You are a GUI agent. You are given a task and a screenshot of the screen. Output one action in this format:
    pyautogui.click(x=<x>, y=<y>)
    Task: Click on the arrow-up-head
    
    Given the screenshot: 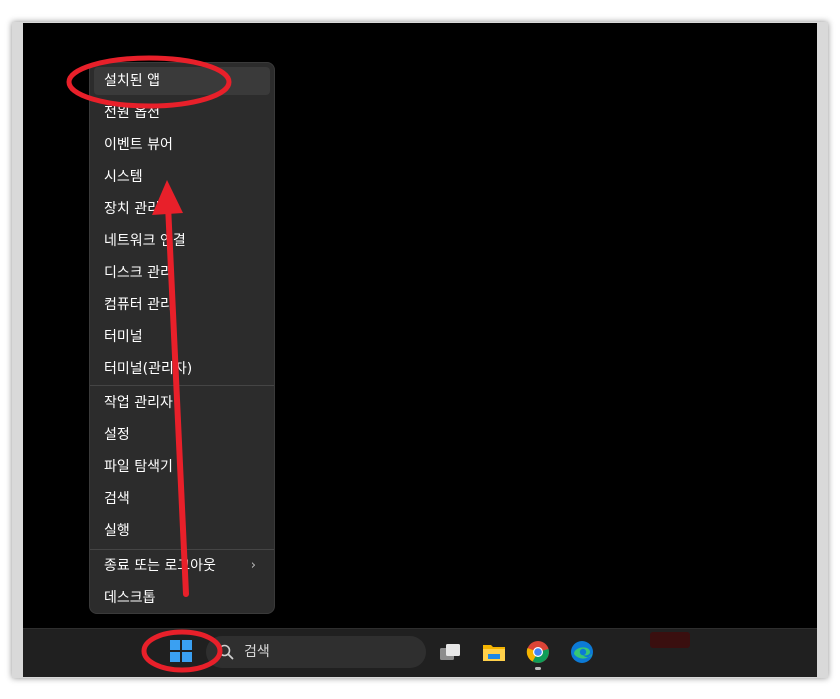 What is the action you would take?
    pyautogui.click(x=167, y=197)
    